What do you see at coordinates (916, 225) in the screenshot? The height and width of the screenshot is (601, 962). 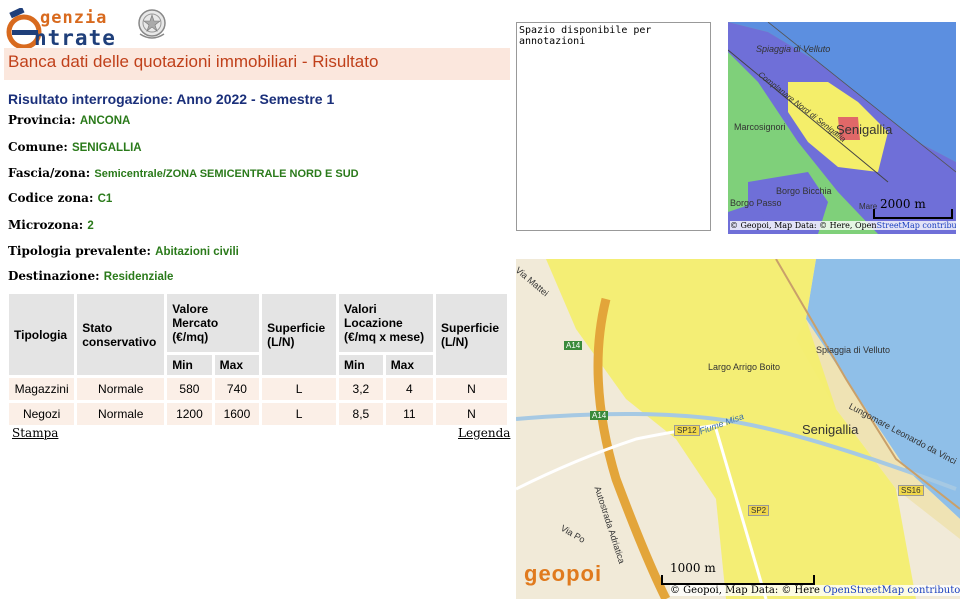 I see `map-attribution-link: StreetMap contributors` at bounding box center [916, 225].